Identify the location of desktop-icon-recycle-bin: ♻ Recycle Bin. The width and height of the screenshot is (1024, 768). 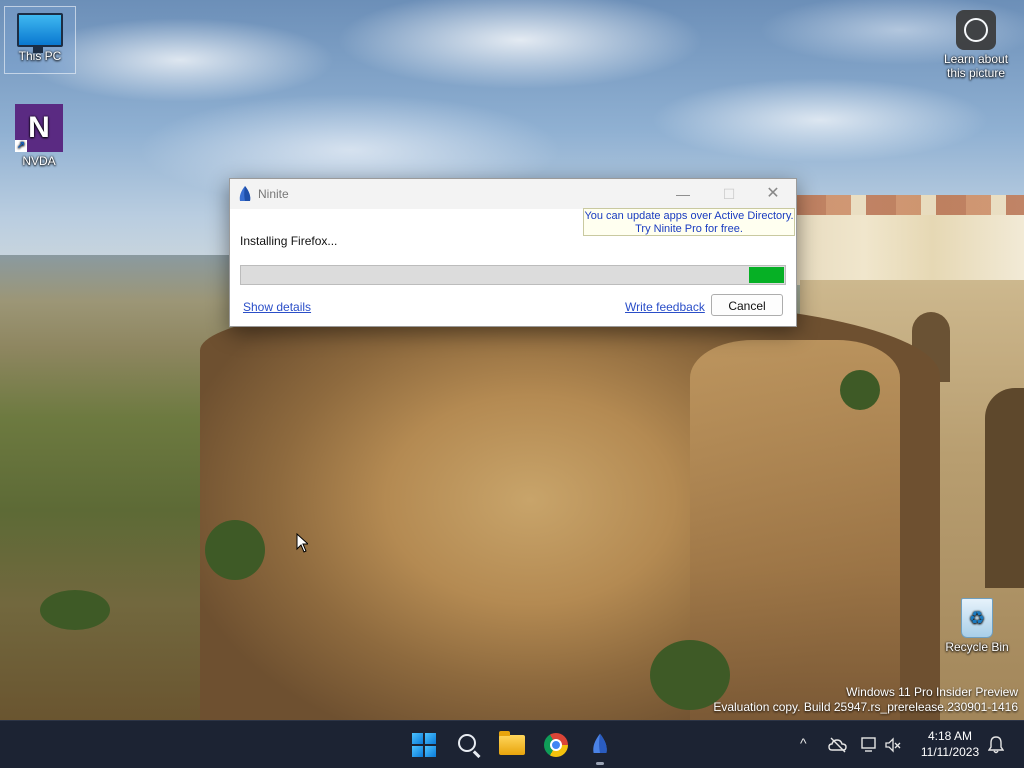
(977, 626).